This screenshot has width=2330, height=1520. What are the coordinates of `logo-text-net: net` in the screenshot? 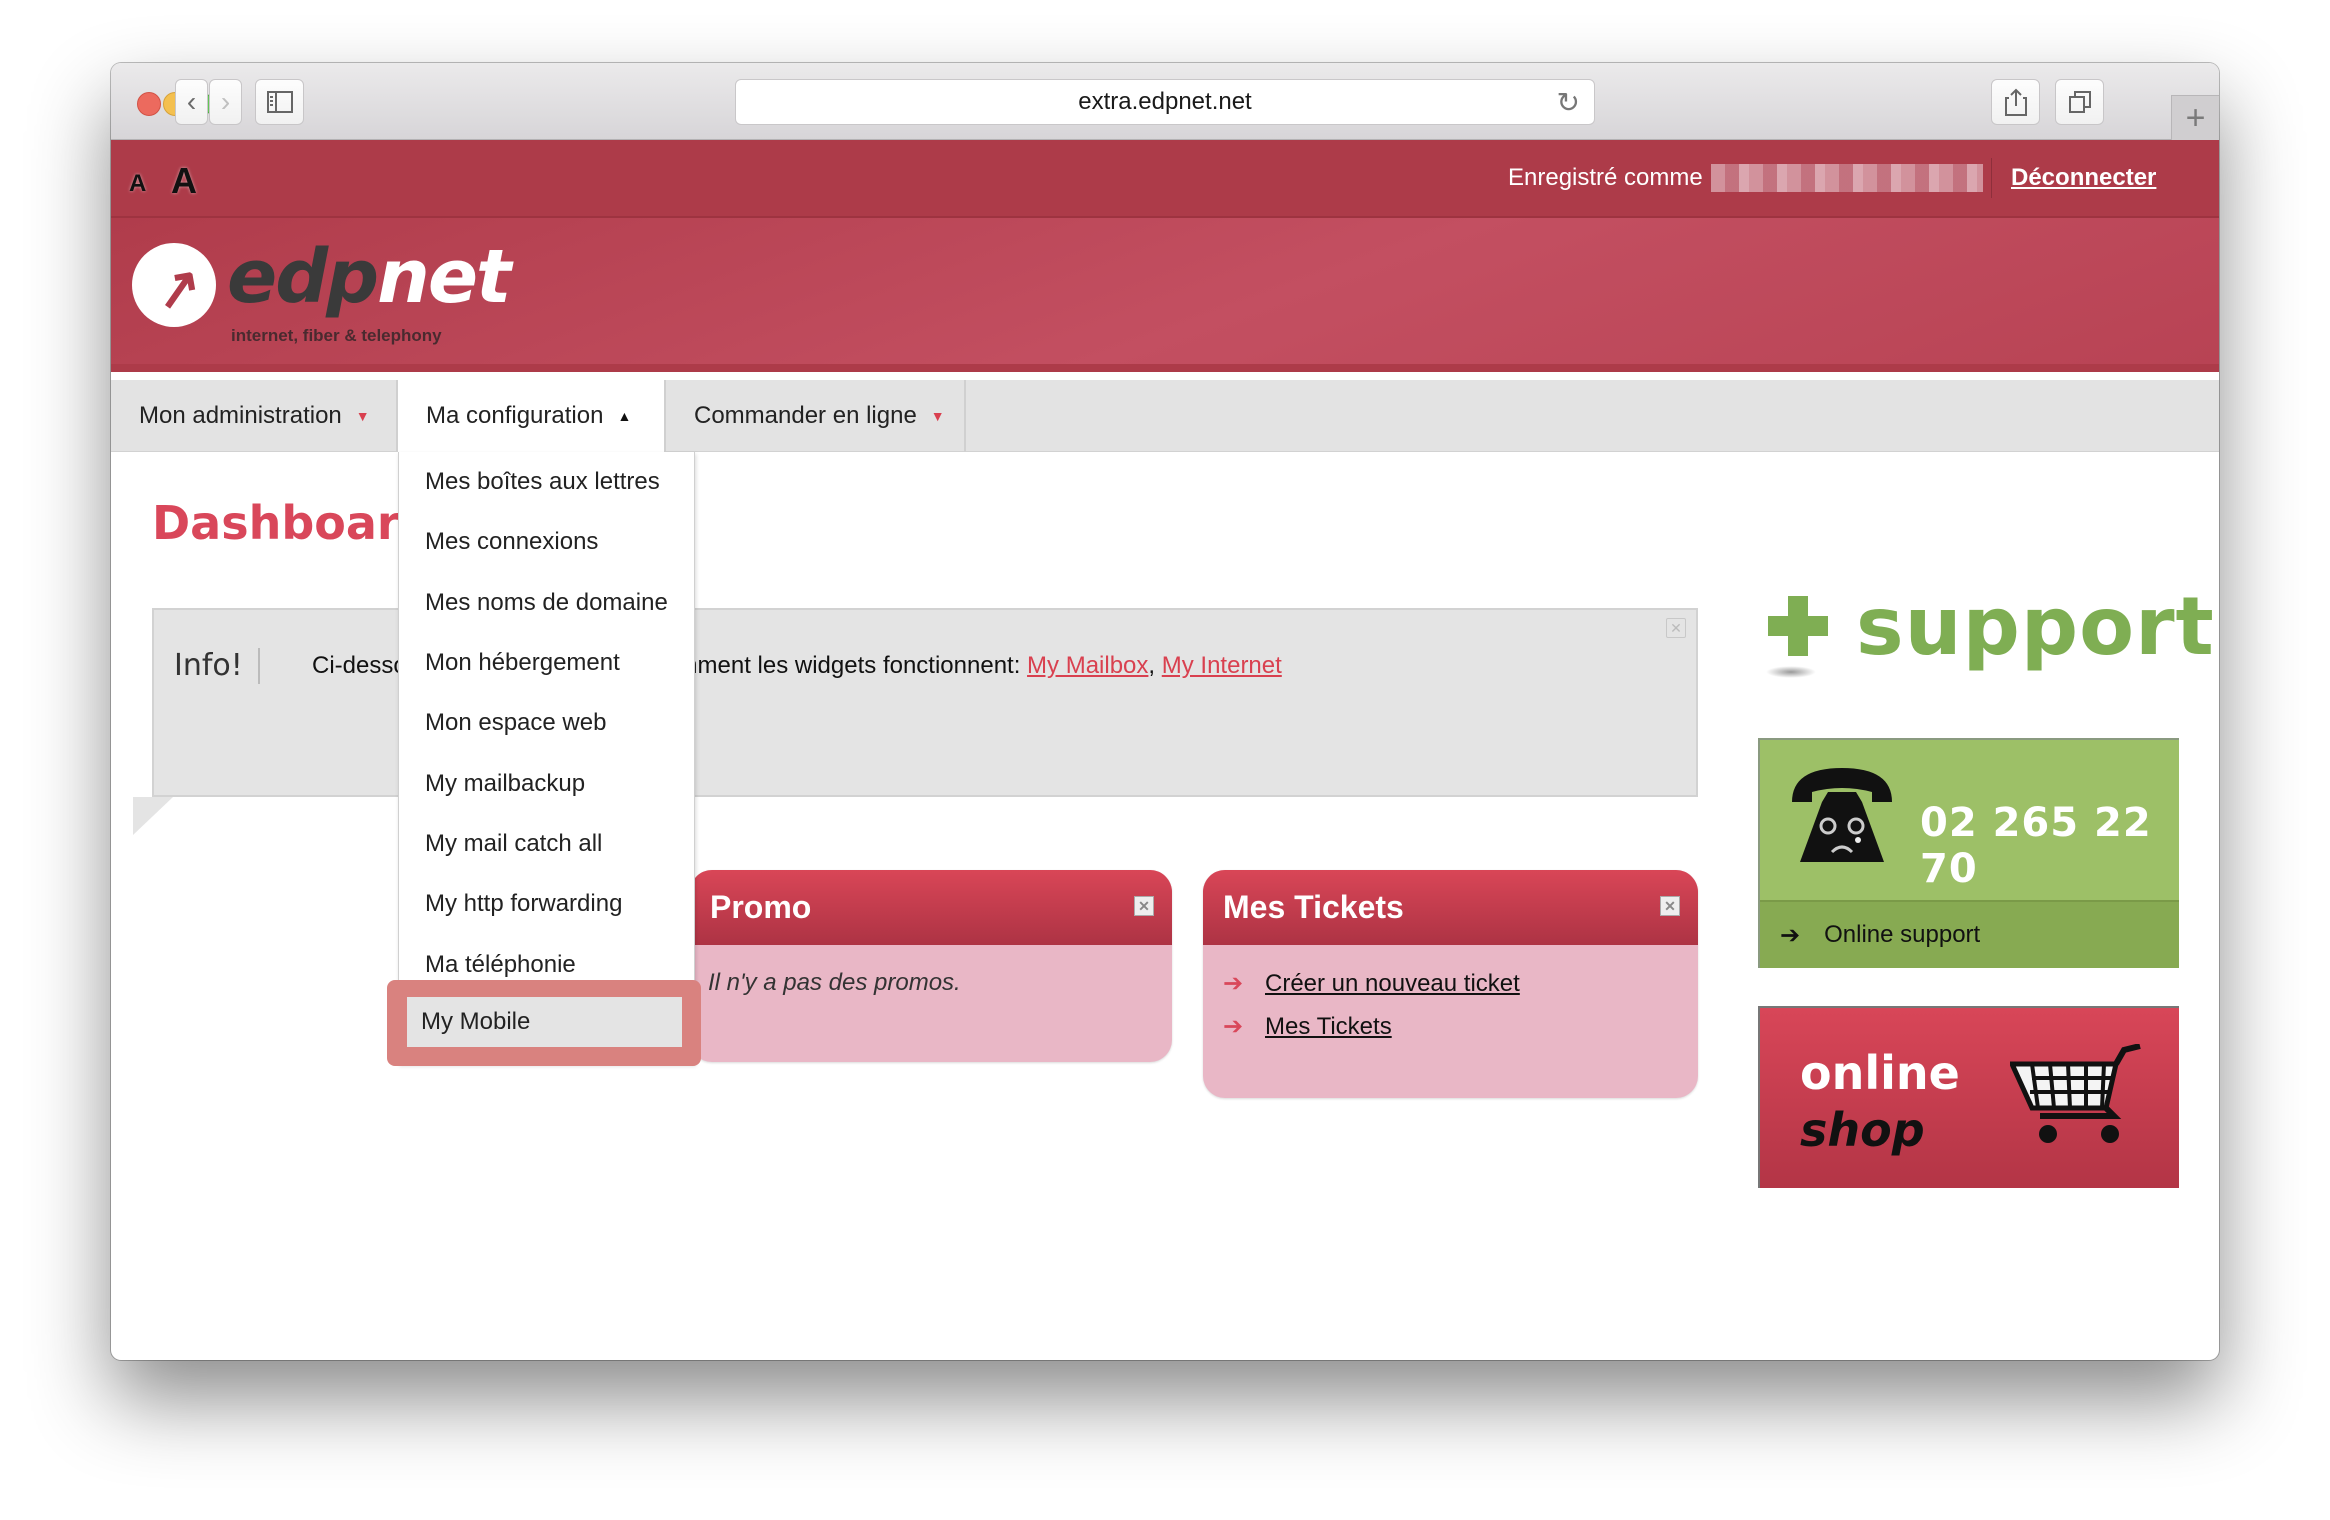 It's located at (444, 277).